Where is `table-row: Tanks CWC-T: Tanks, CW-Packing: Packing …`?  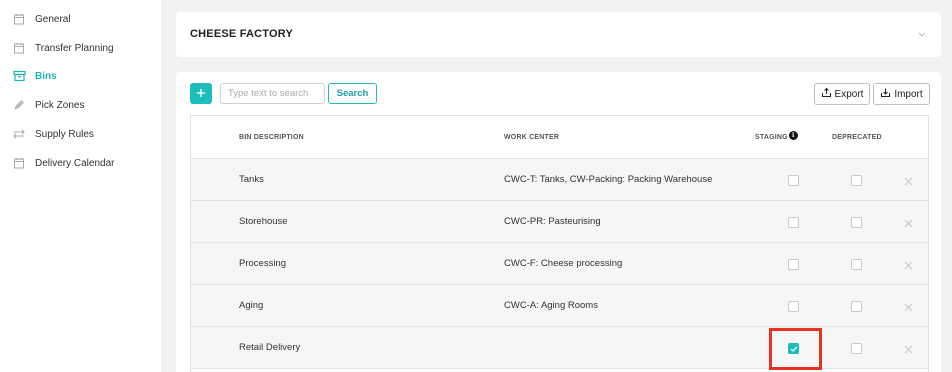 table-row: Tanks CWC-T: Tanks, CW-Packing: Packing … is located at coordinates (559, 180).